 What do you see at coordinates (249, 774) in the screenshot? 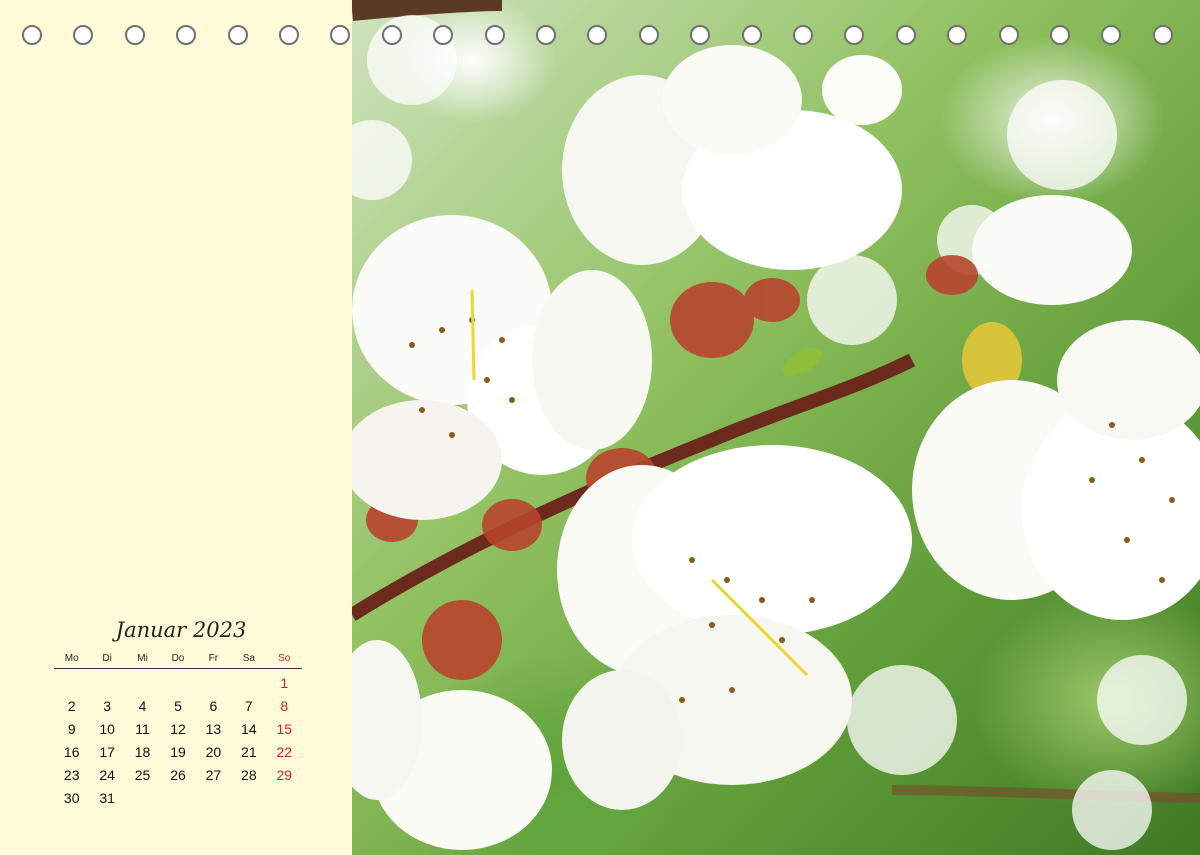
I see `calendar-day: 28` at bounding box center [249, 774].